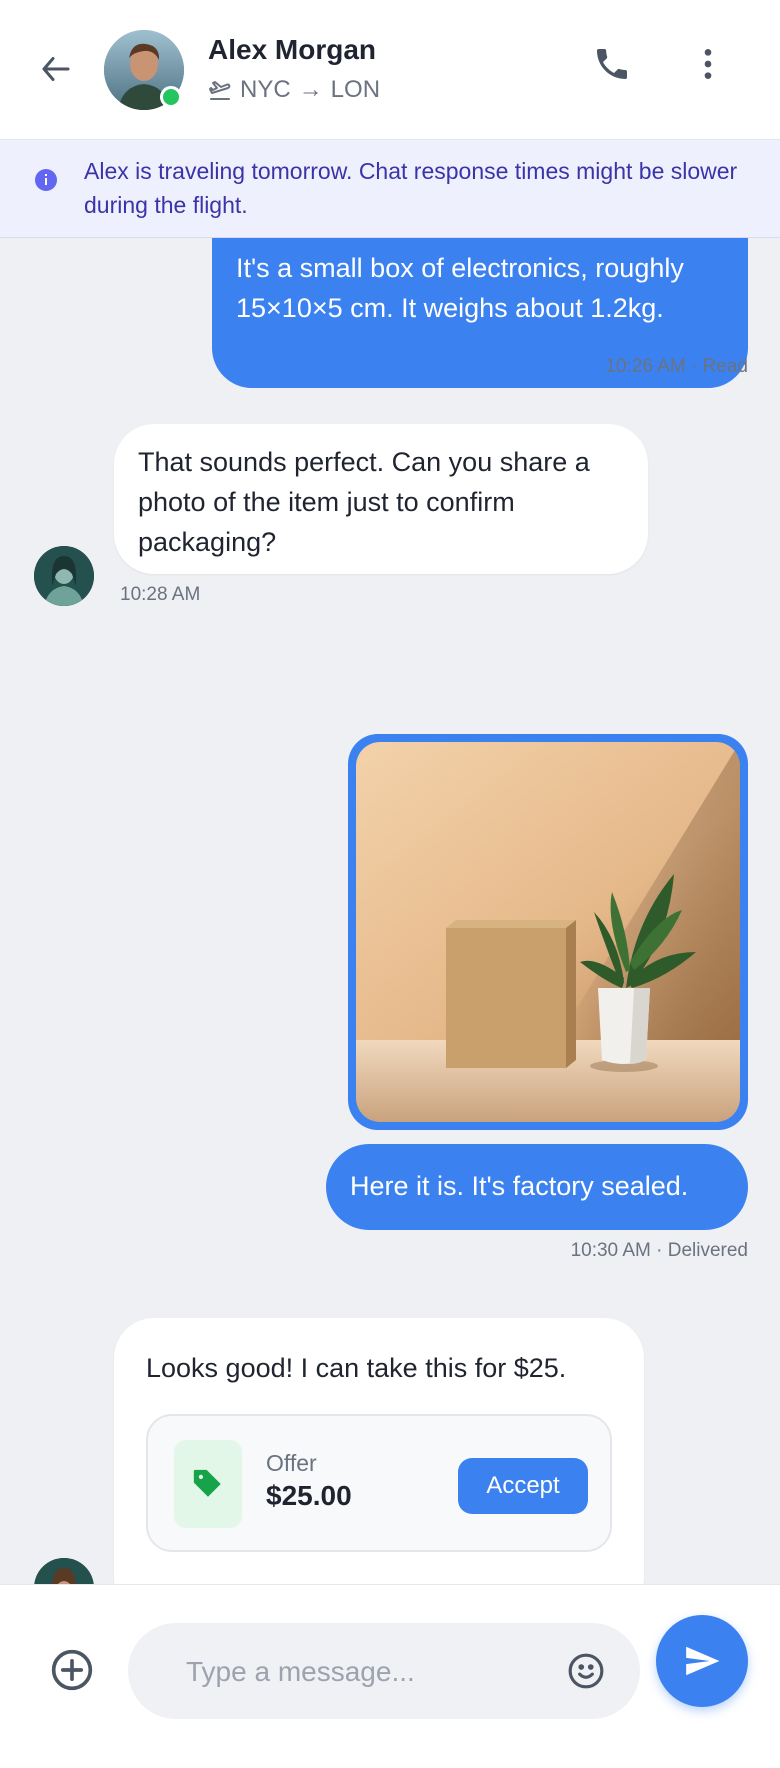 This screenshot has width=780, height=1768. What do you see at coordinates (379, 1483) in the screenshot?
I see `offer-card: Offer $25.00 Accept` at bounding box center [379, 1483].